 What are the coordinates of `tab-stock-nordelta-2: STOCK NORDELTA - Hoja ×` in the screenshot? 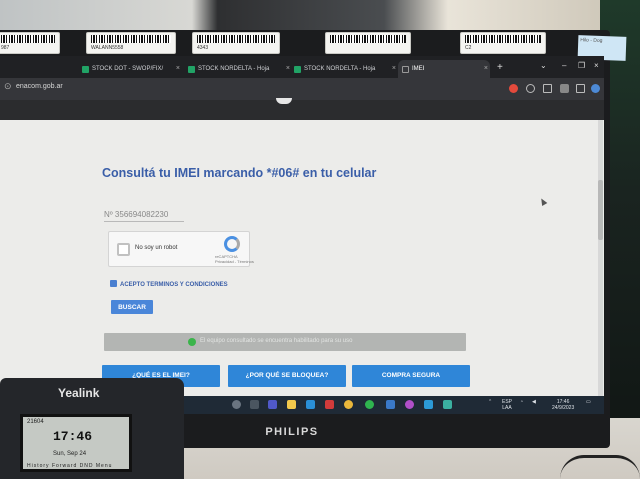 It's located at (346, 69).